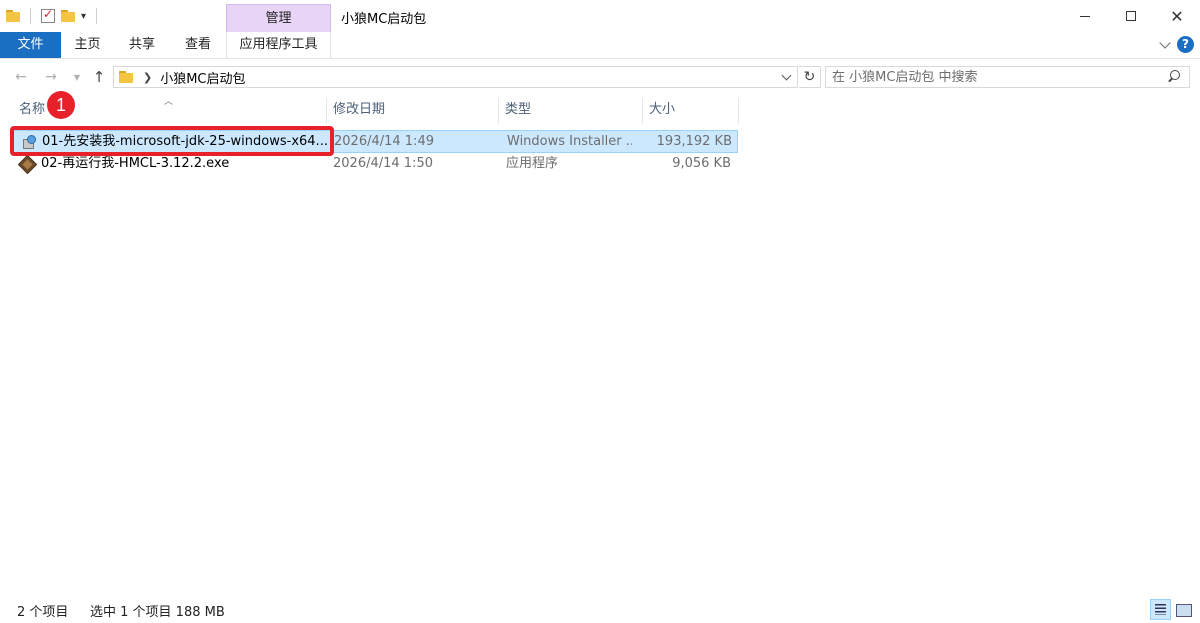 The image size is (1200, 623). I want to click on quick-access-toolbar: ▾, so click(53, 16).